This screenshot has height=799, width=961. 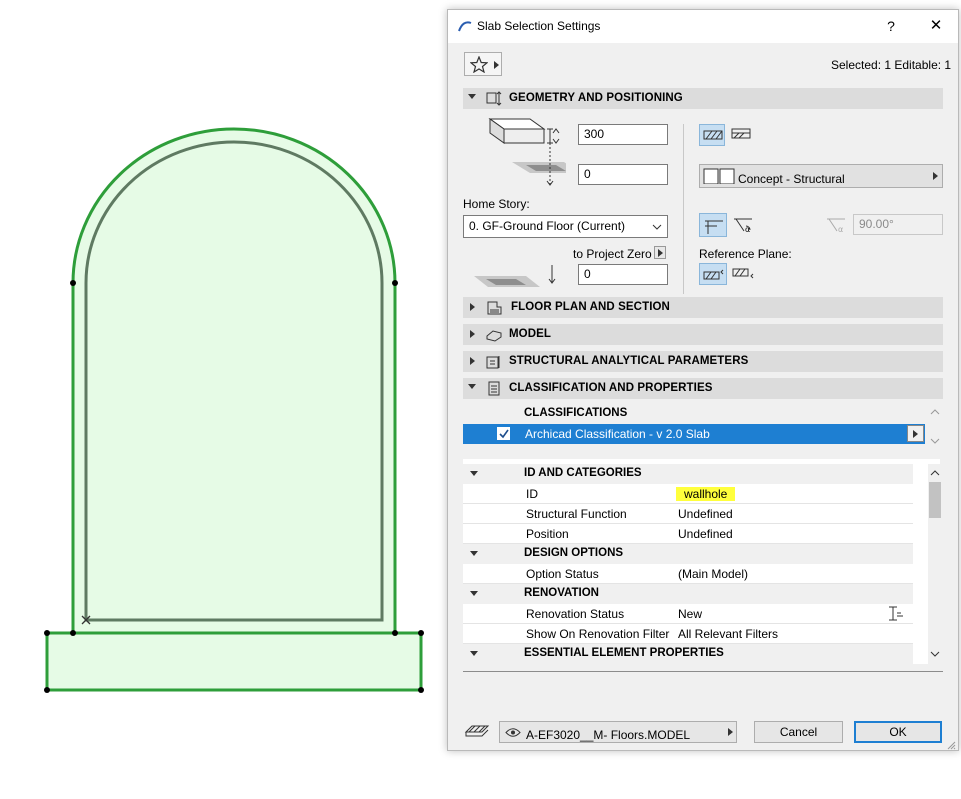 I want to click on resize-grip-icon, so click(x=951, y=745).